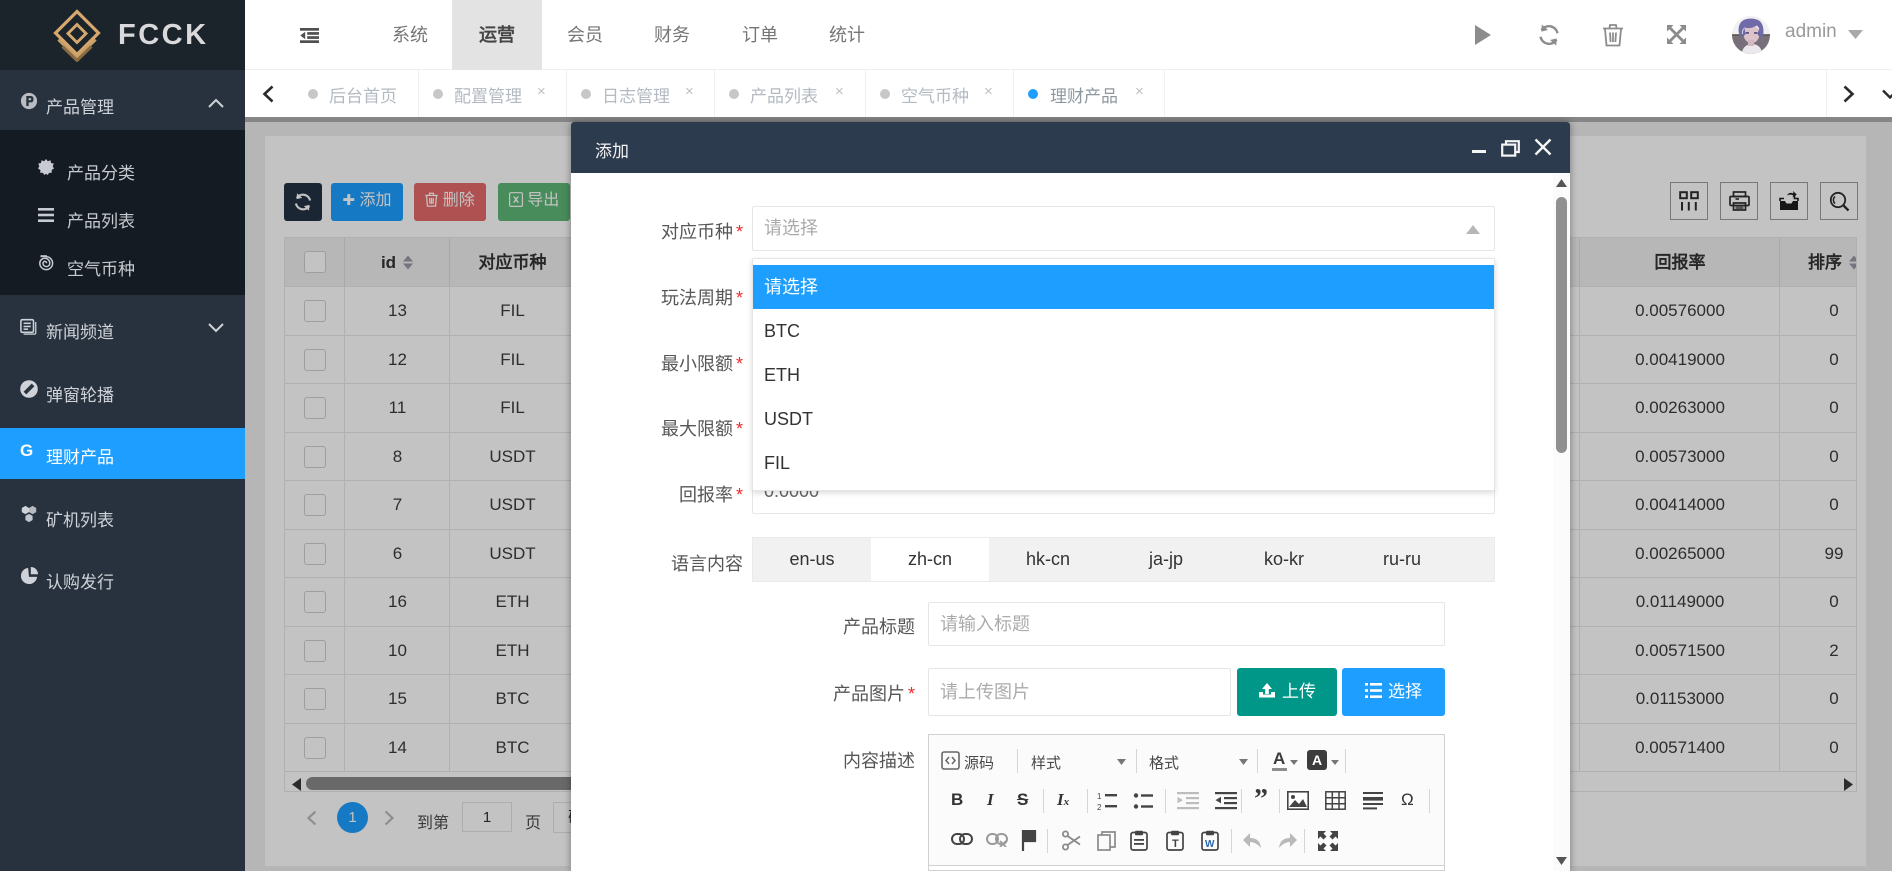 The image size is (1892, 871). I want to click on svg-text: W, so click(1210, 844).